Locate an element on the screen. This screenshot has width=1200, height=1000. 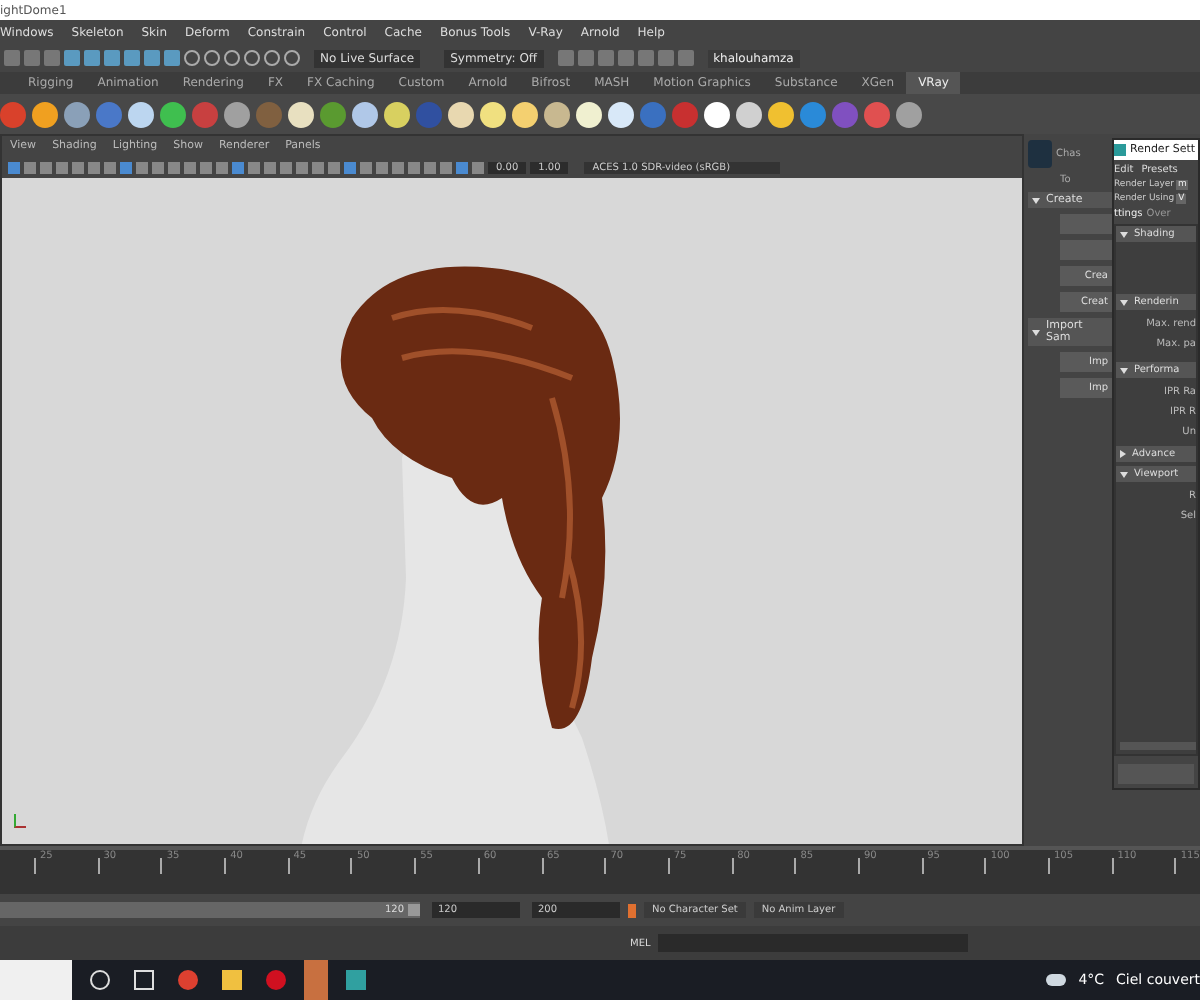
key-icon is located at coordinates (632, 910).